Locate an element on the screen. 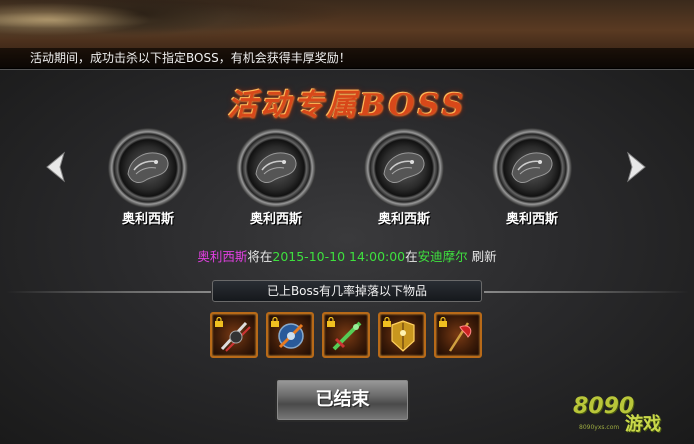 This screenshot has height=444, width=694. page-title: 活动专属BOSS is located at coordinates (347, 105).